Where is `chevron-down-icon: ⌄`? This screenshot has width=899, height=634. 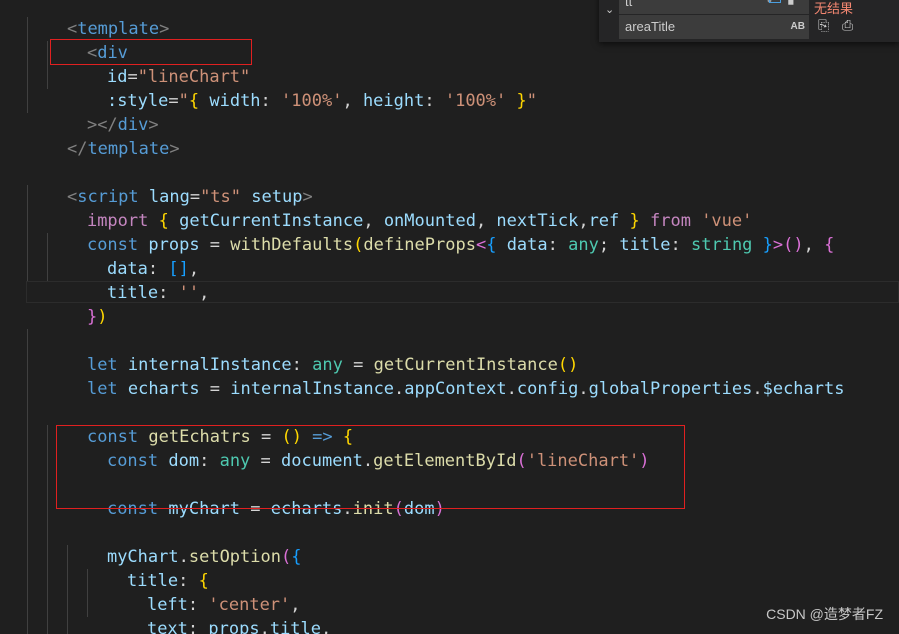
chevron-down-icon: ⌄ is located at coordinates (609, 9).